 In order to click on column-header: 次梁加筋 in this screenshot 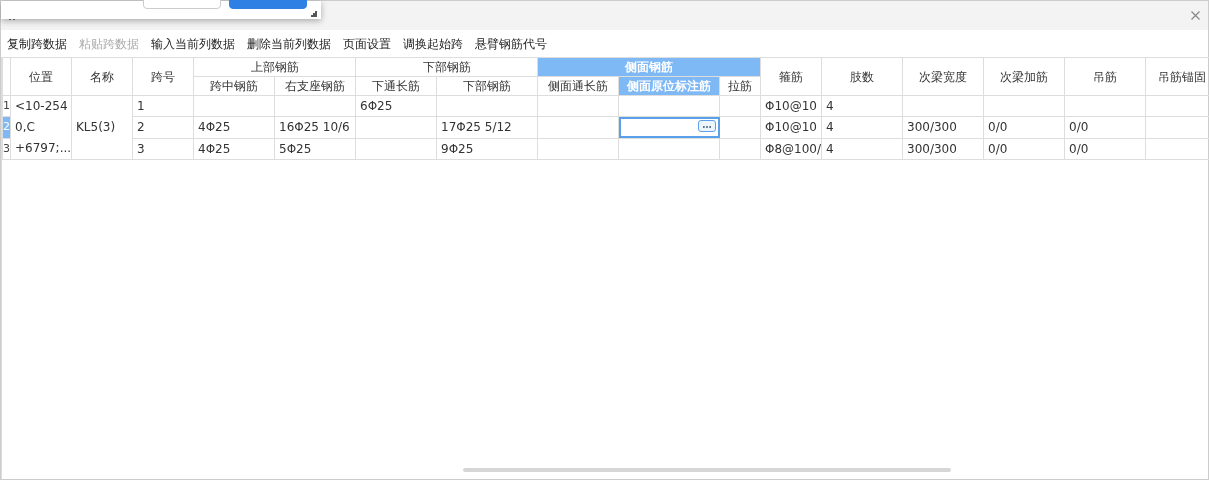, I will do `click(1024, 76)`.